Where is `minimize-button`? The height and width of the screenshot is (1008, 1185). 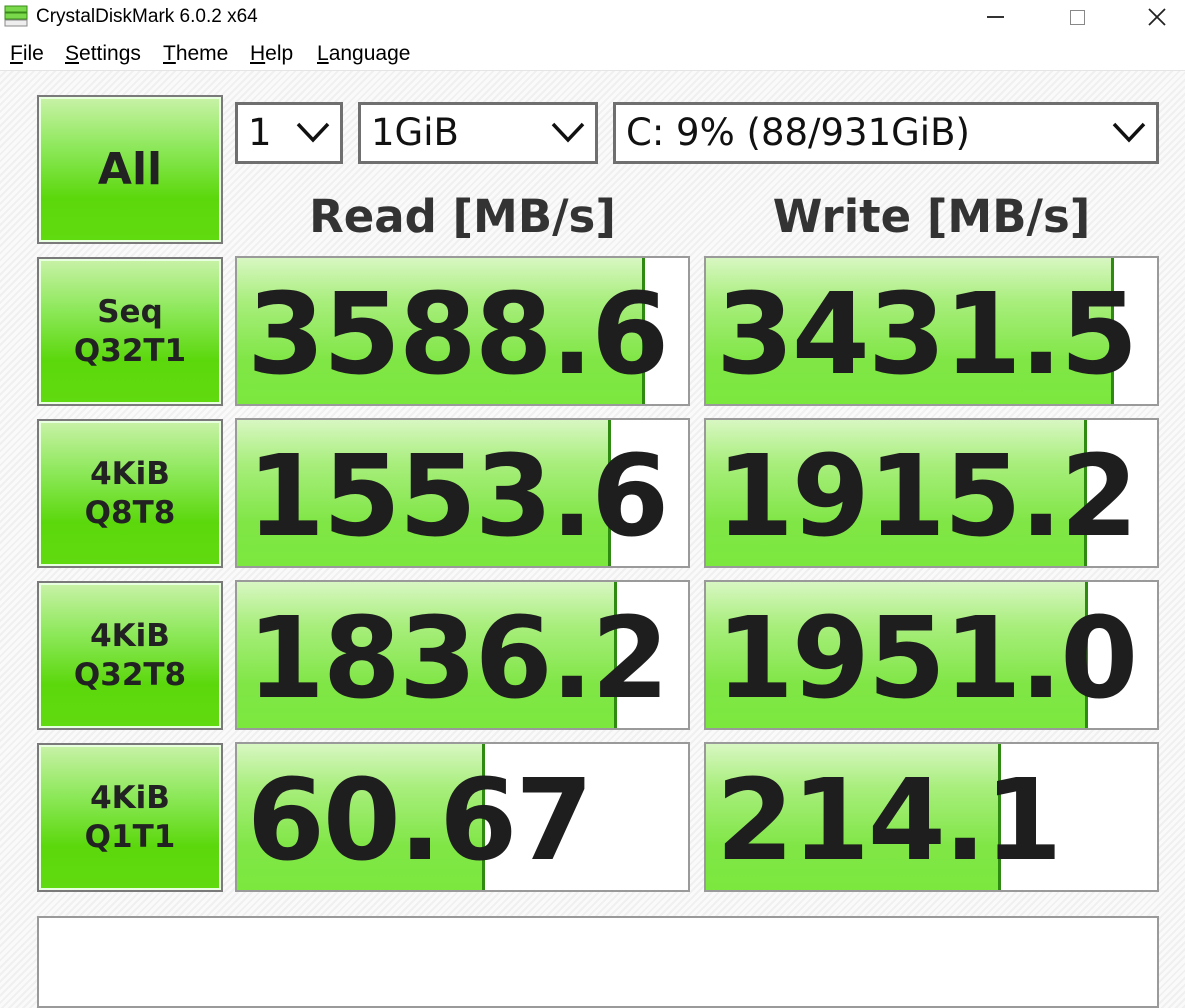
minimize-button is located at coordinates (995, 17).